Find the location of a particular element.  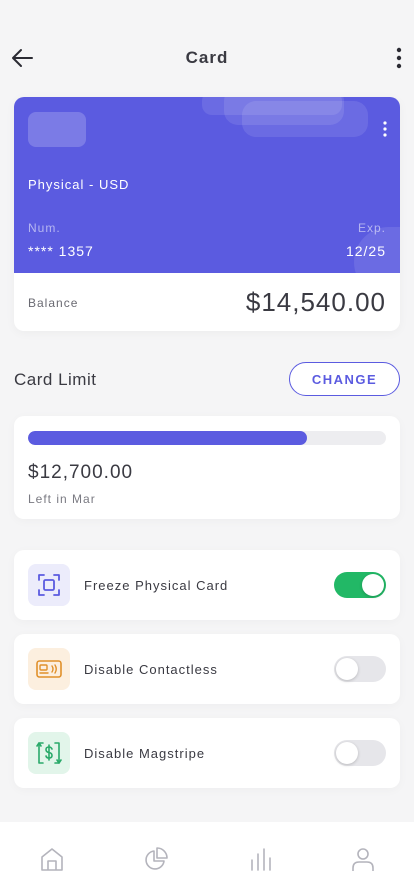

contactless-toggle is located at coordinates (360, 669).